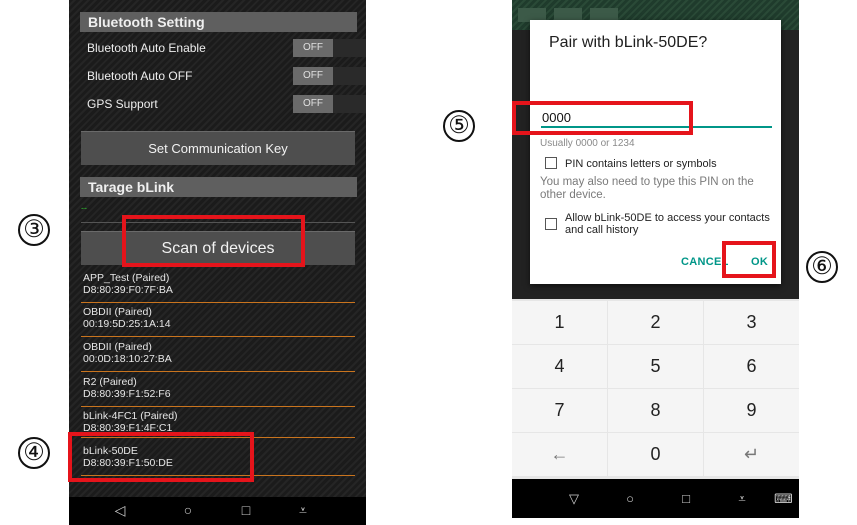 The image size is (857, 525). What do you see at coordinates (602, 118) in the screenshot?
I see `highlight-pin-input` at bounding box center [602, 118].